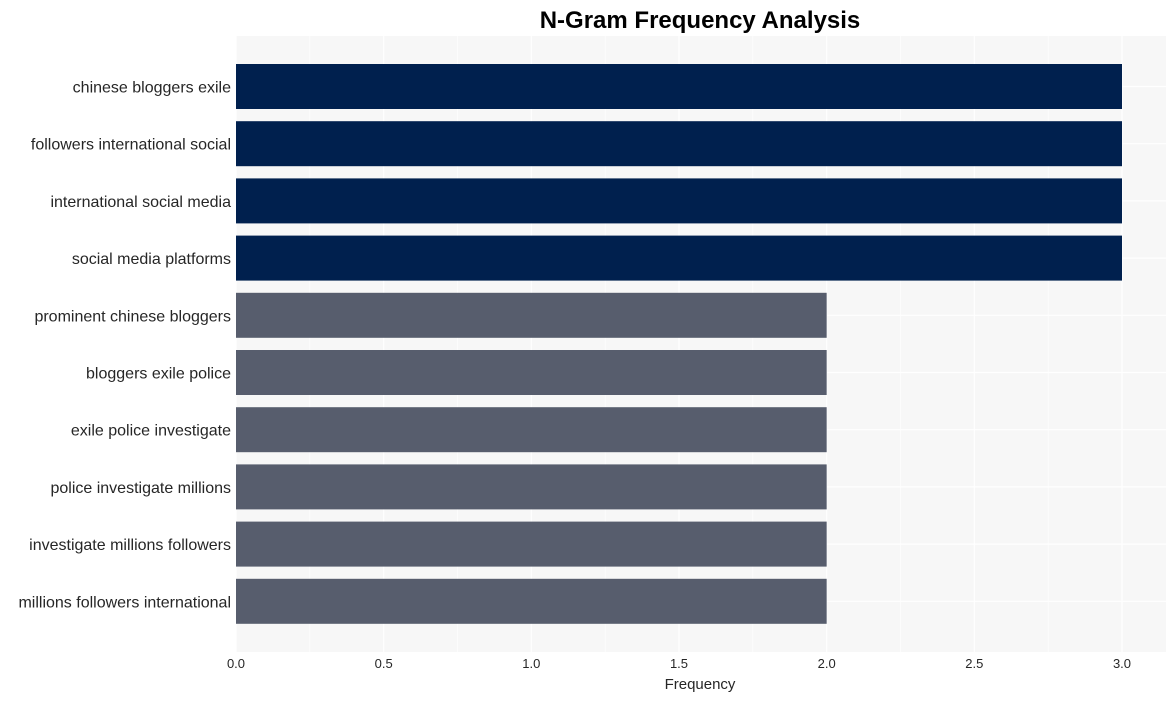  What do you see at coordinates (827, 663) in the screenshot?
I see `x-tick-label: 2.0` at bounding box center [827, 663].